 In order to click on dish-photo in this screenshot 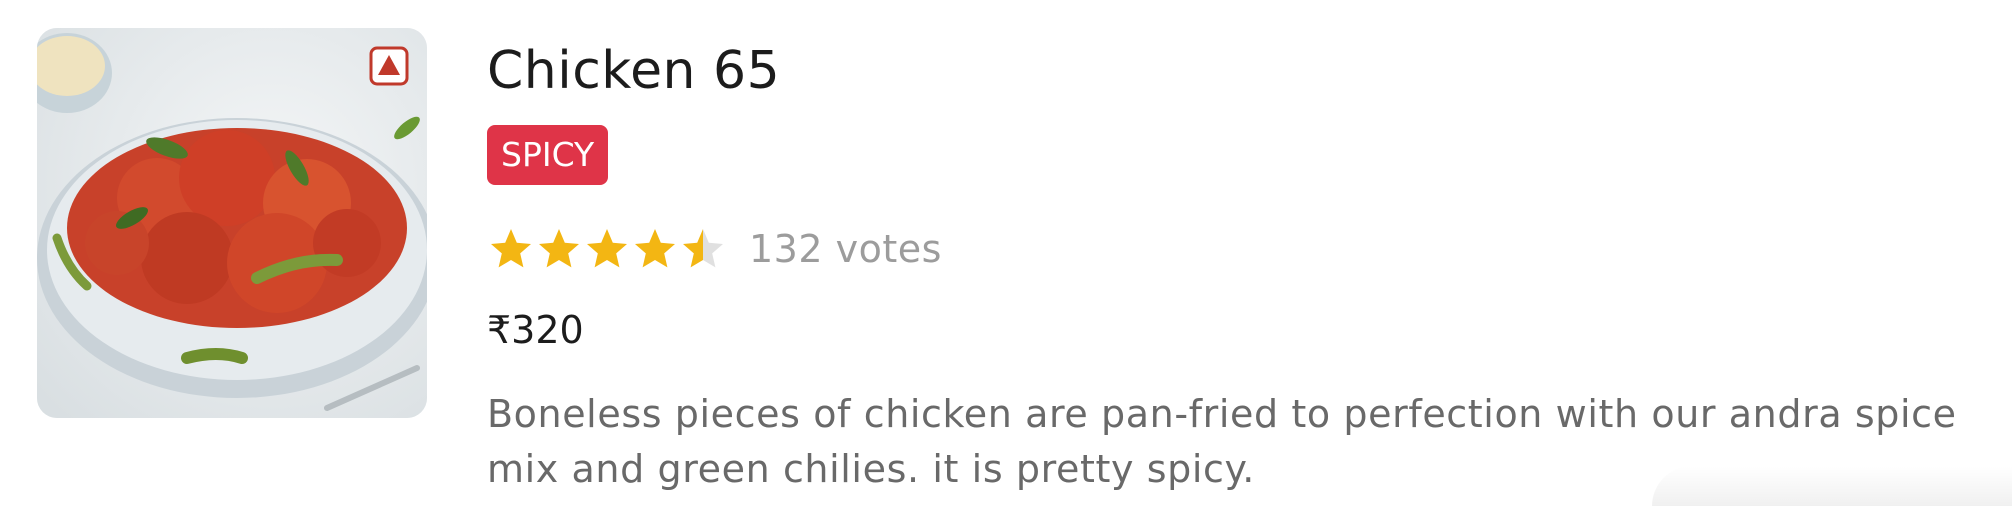, I will do `click(232, 223)`.